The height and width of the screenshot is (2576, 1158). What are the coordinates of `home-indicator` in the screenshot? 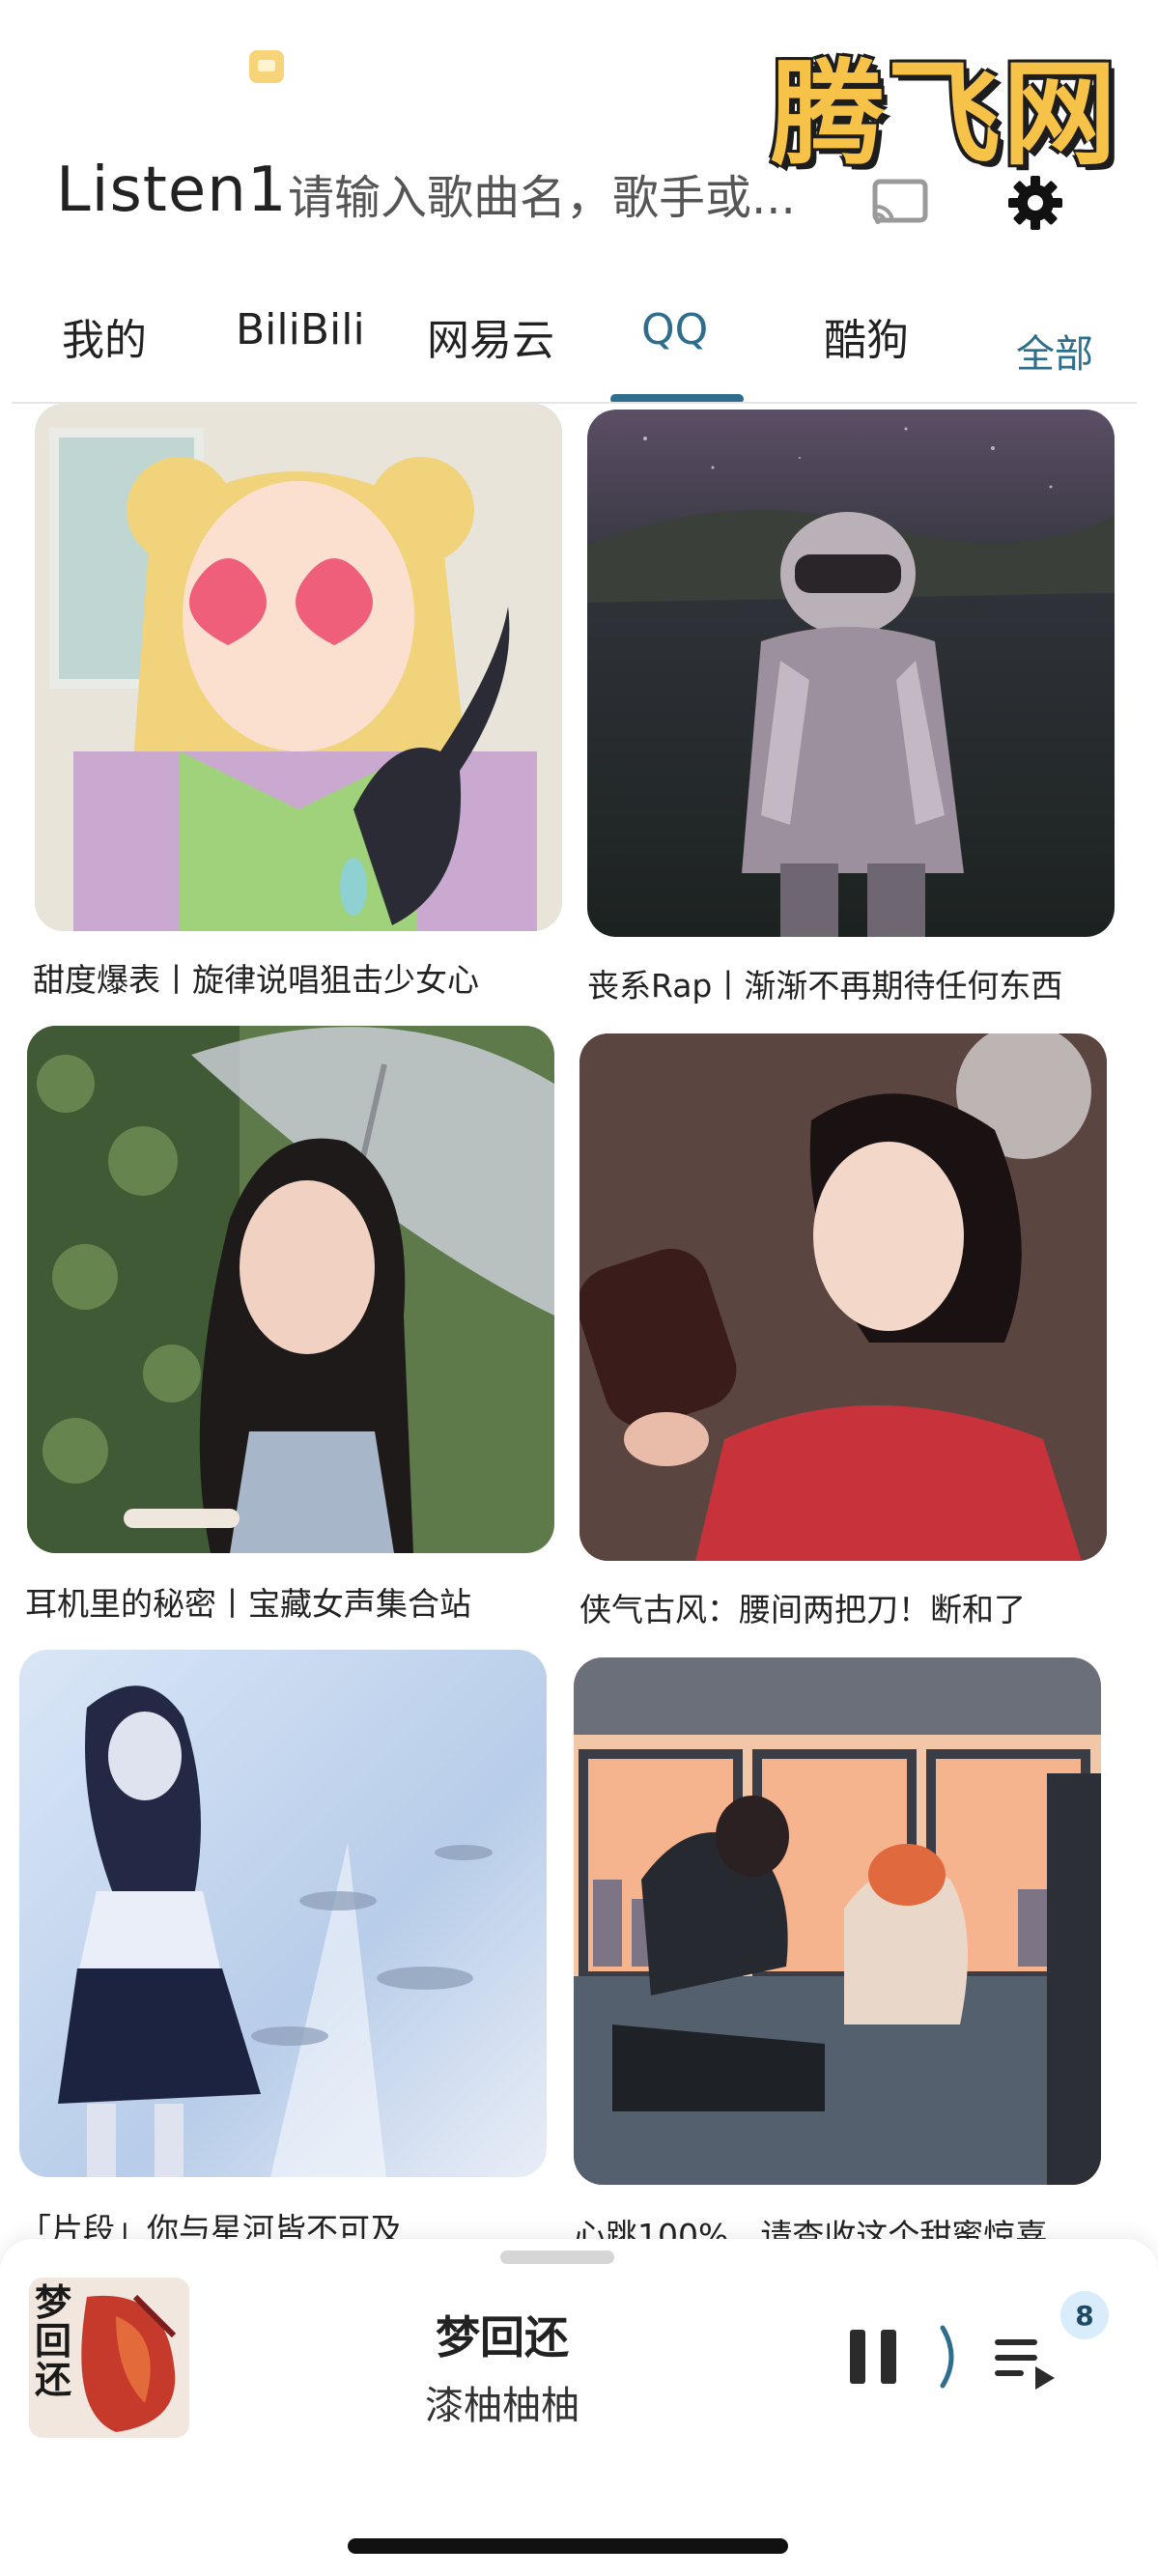 It's located at (568, 2546).